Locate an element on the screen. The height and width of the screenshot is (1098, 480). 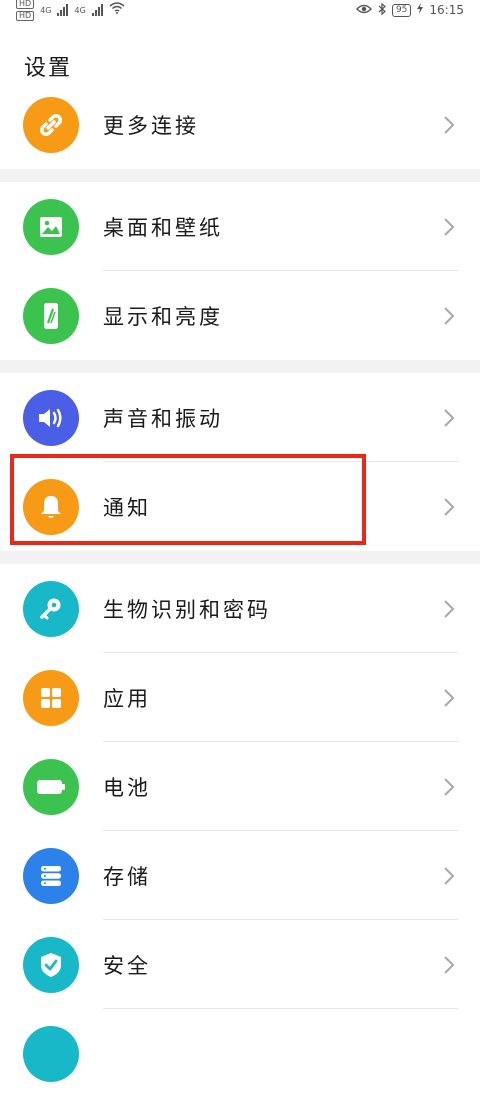
signal-bars-1-icon is located at coordinates (63, 10).